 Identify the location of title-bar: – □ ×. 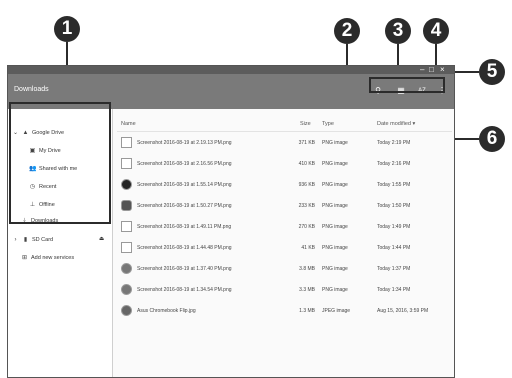
(231, 70).